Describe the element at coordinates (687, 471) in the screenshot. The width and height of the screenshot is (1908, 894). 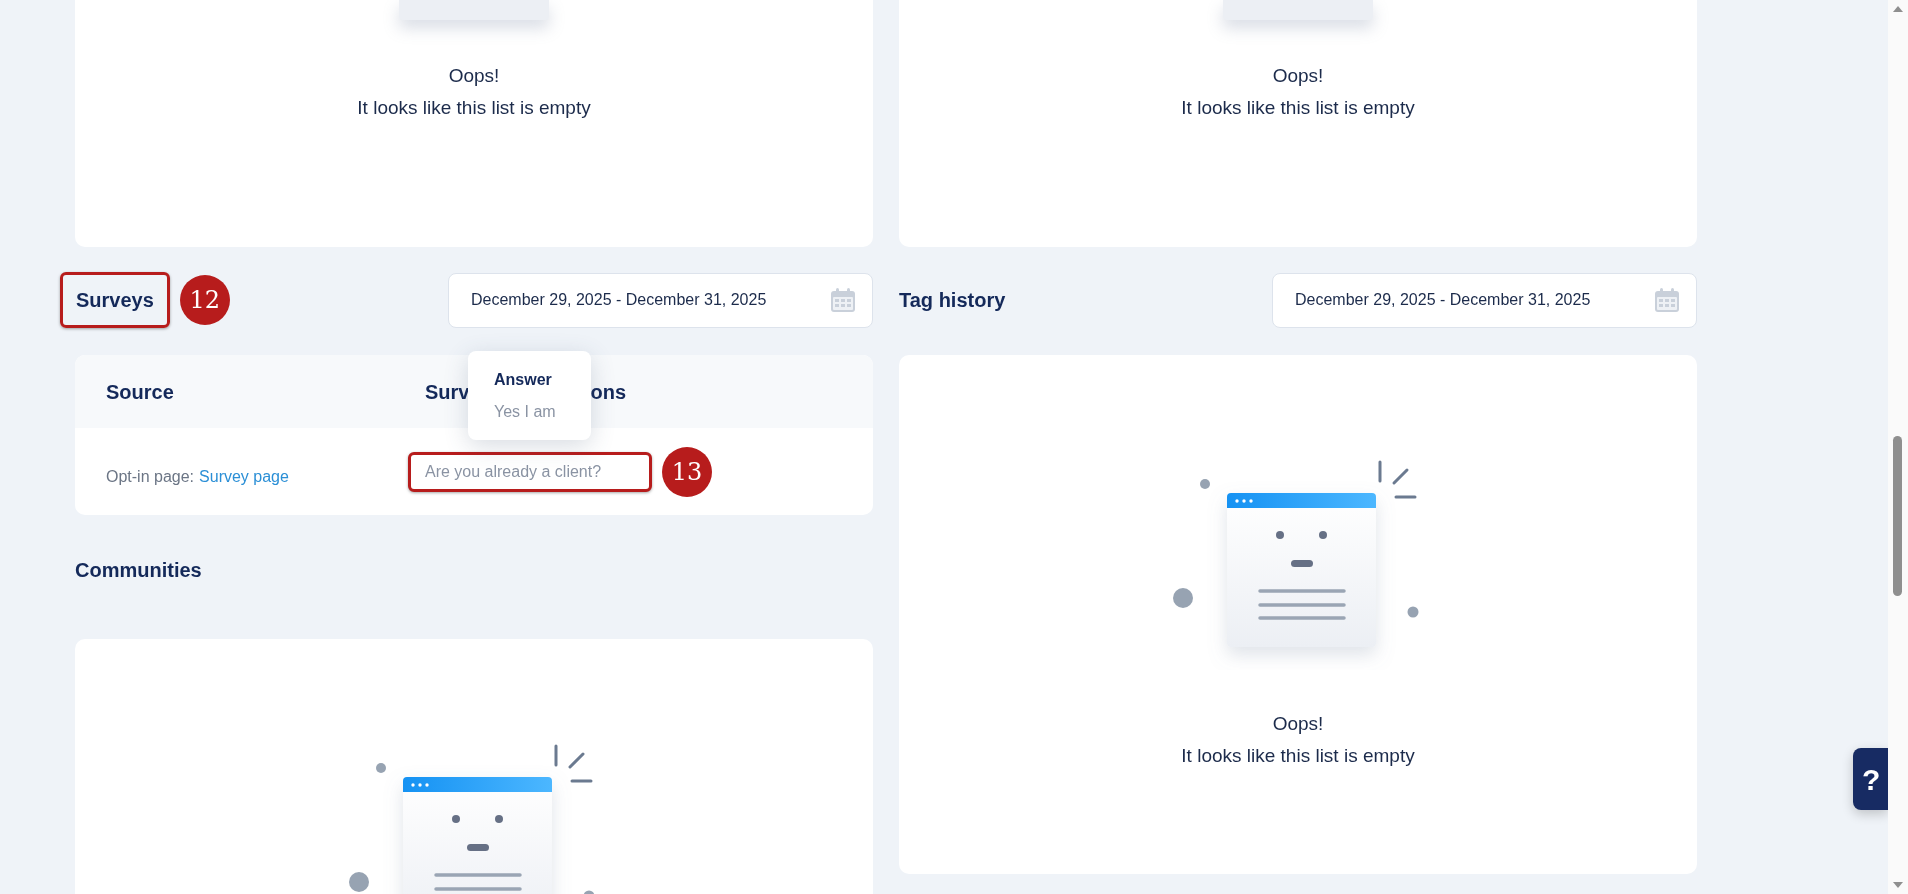
I see `annotation-badge: 13` at that location.